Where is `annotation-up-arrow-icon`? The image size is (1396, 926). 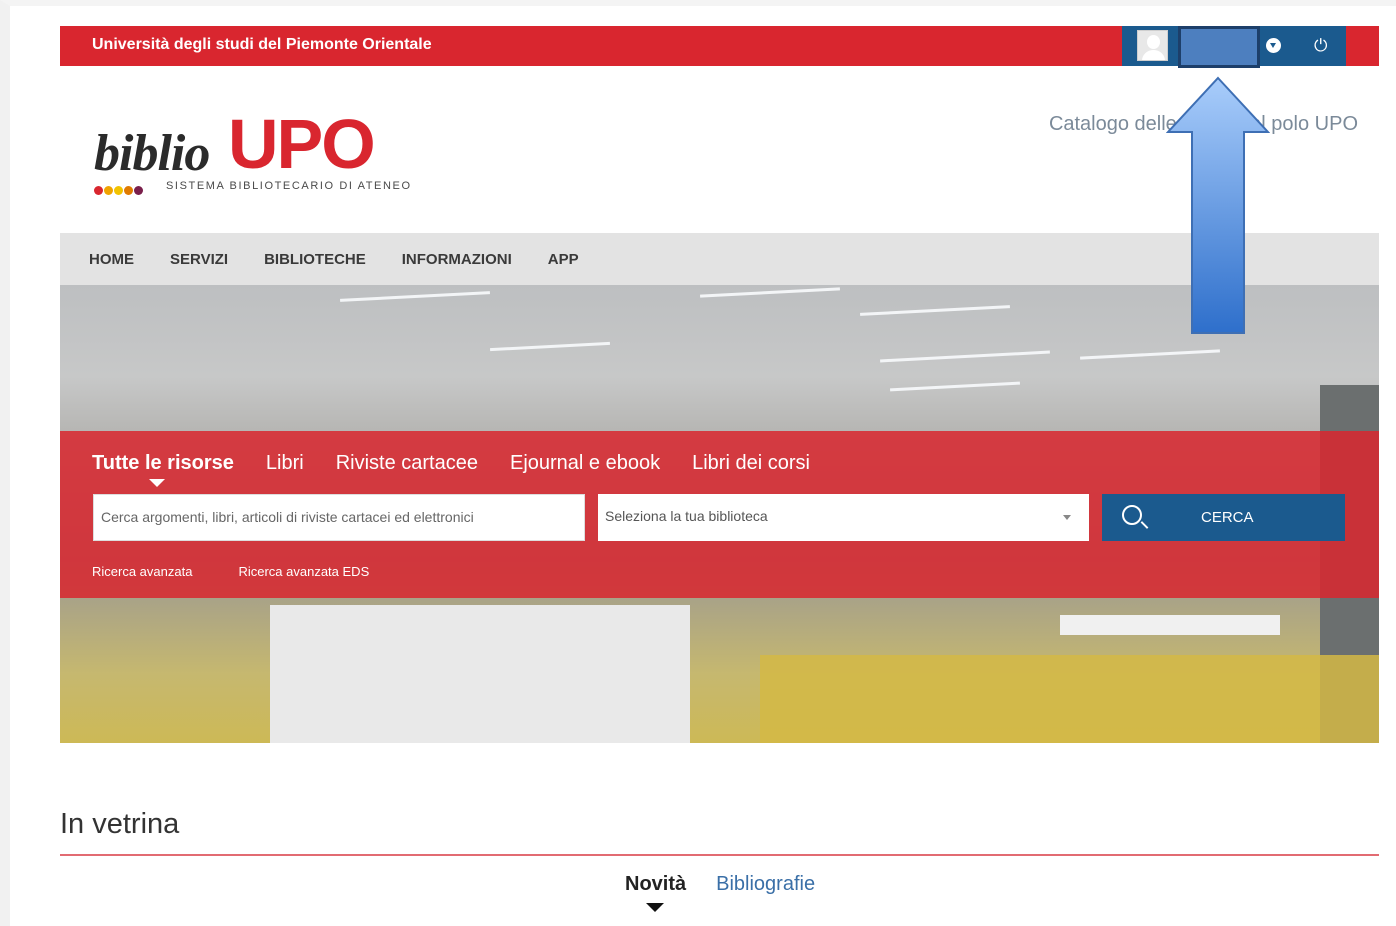
annotation-up-arrow-icon is located at coordinates (1218, 205).